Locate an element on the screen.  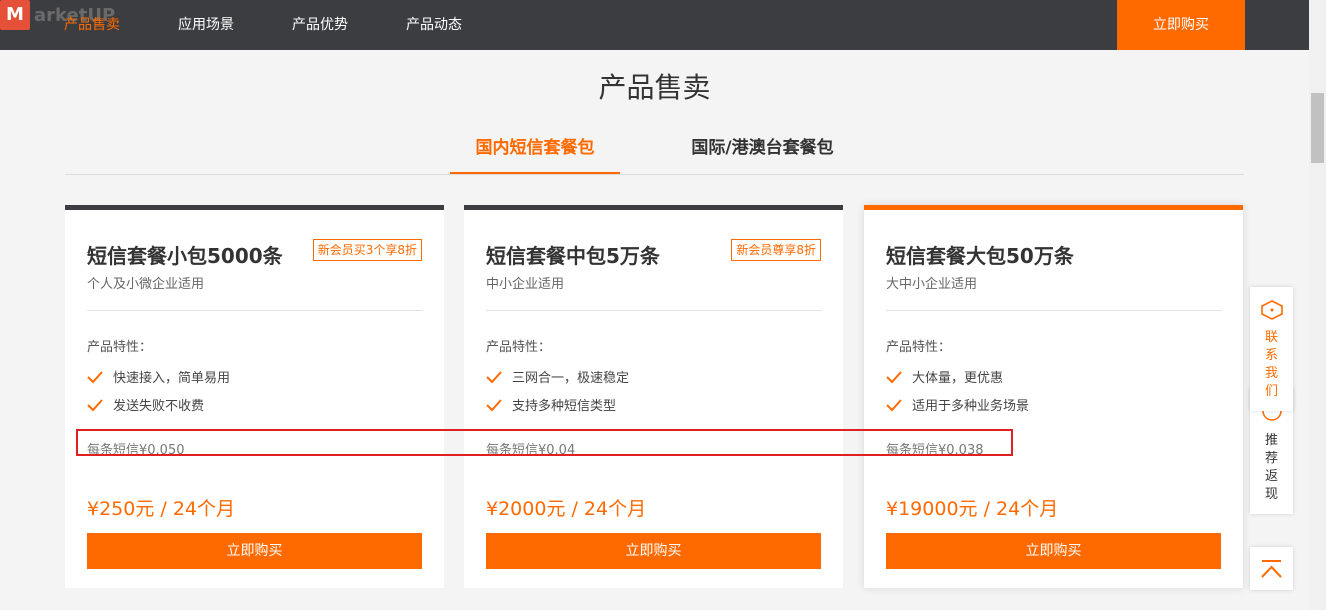
chat-icon is located at coordinates (1271, 310).